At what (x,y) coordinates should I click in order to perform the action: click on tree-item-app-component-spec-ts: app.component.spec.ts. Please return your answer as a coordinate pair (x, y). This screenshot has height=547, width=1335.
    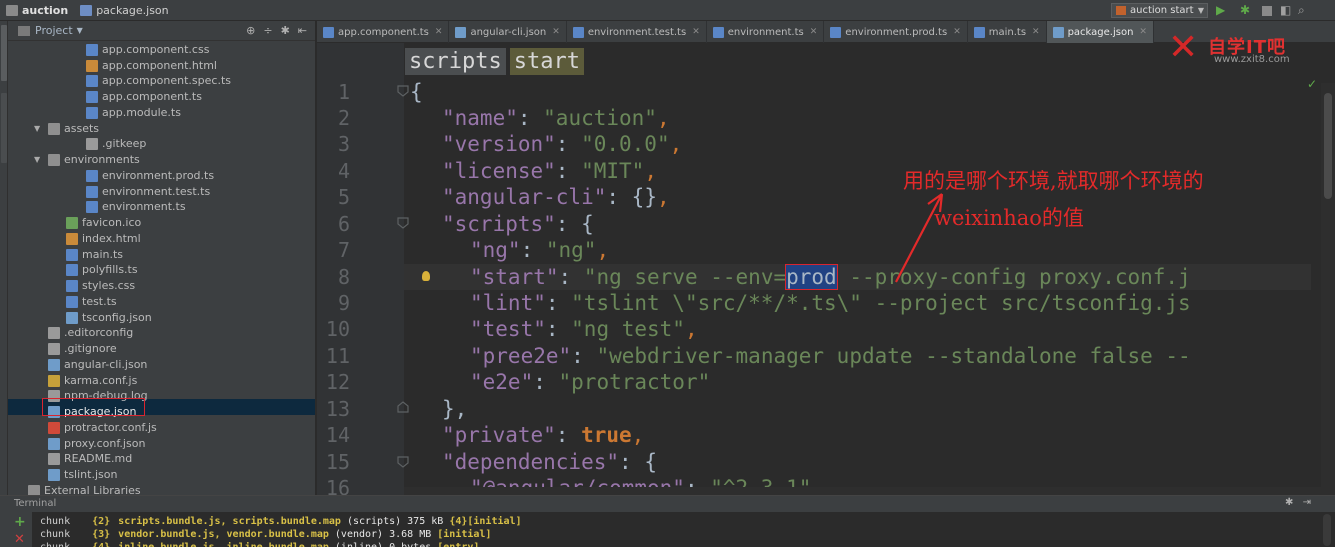
    Looking at the image, I should click on (158, 81).